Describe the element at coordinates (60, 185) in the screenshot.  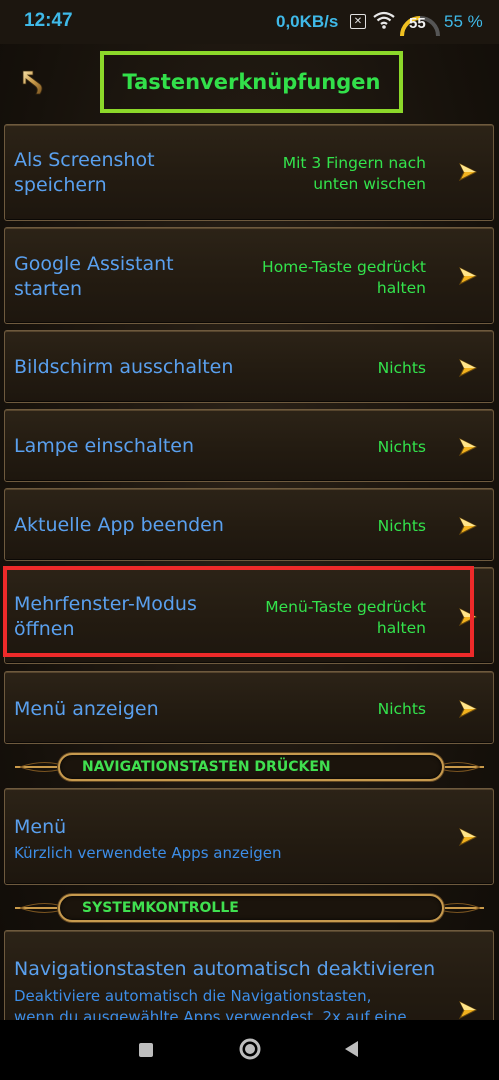
I see `row-label-line2: speichern` at that location.